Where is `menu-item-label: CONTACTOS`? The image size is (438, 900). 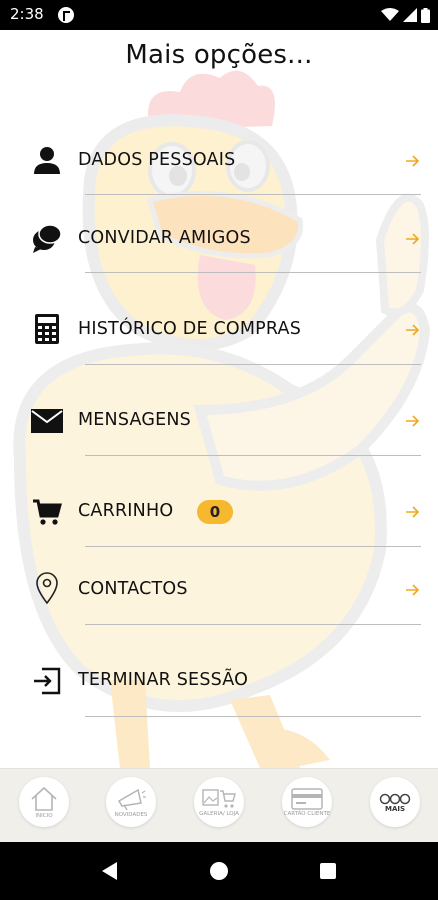
menu-item-label: CONTACTOS is located at coordinates (133, 589).